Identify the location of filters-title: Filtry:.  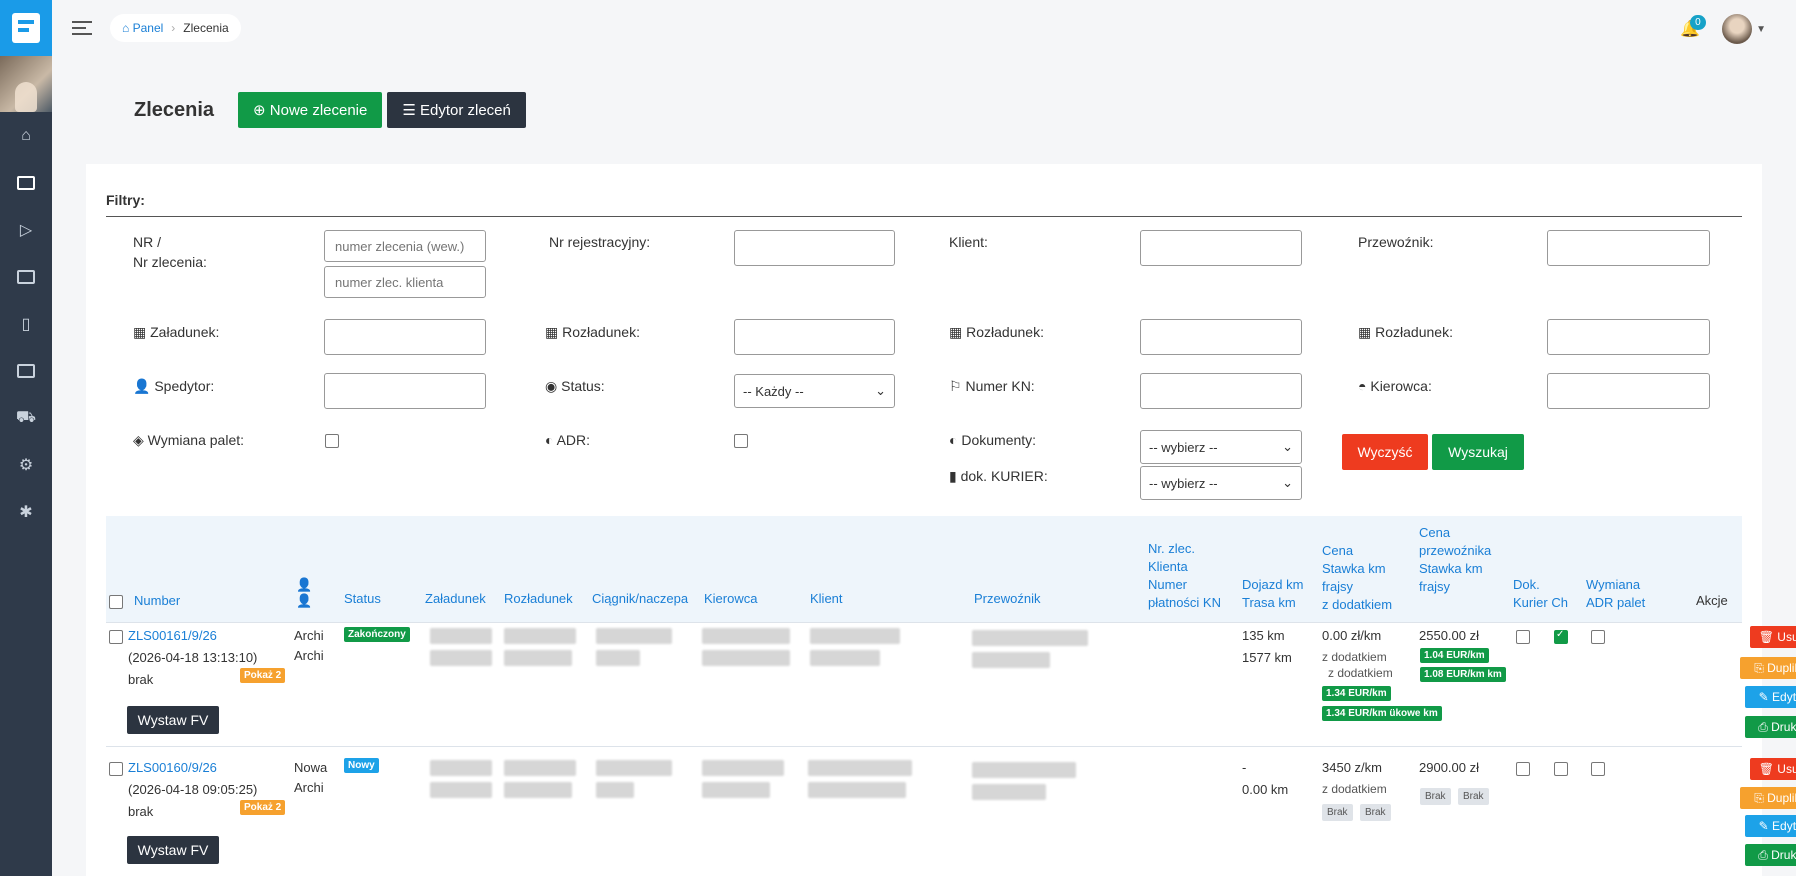
(125, 200).